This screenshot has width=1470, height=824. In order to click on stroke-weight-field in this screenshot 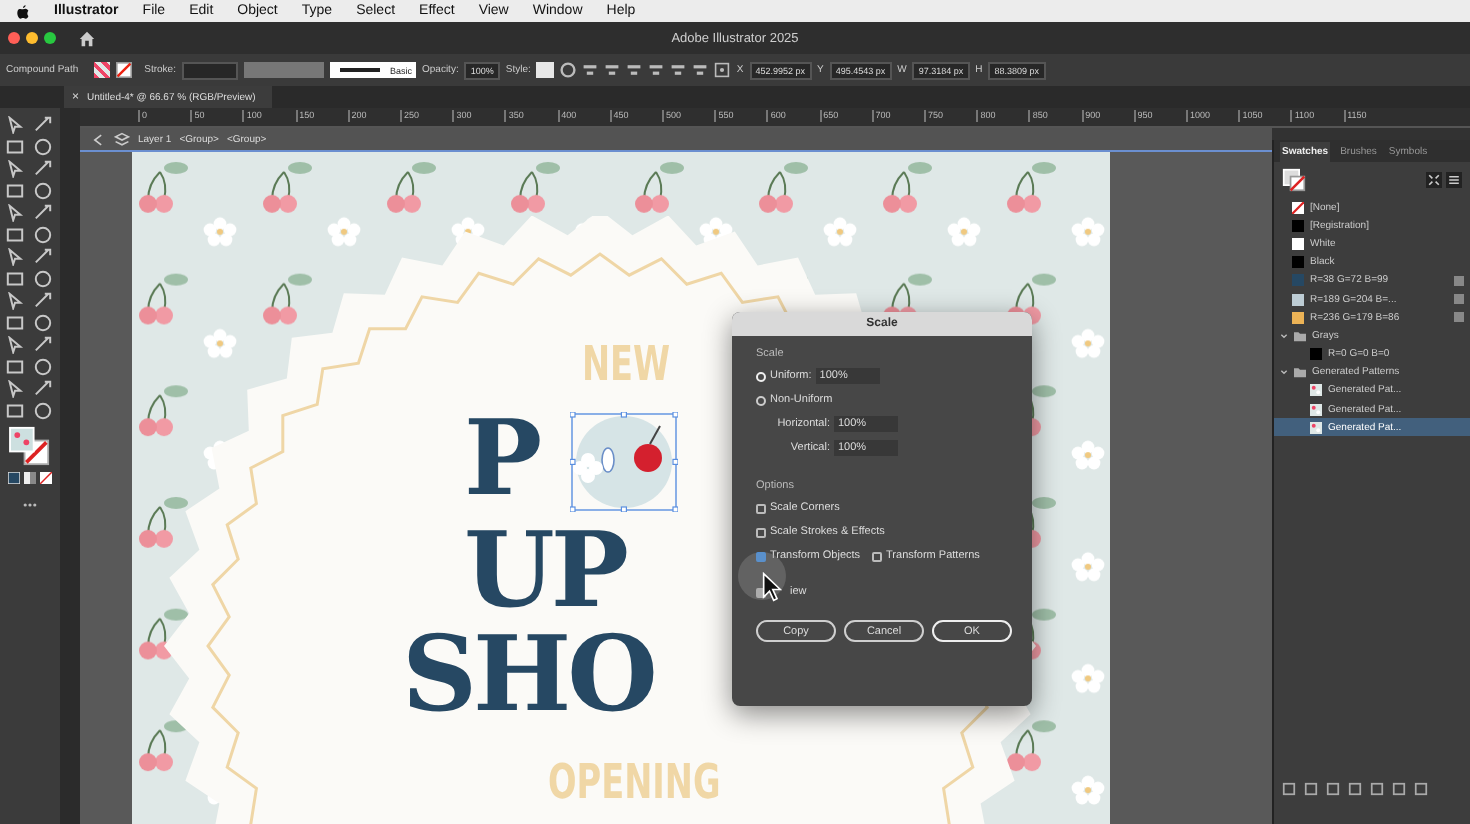, I will do `click(209, 70)`.